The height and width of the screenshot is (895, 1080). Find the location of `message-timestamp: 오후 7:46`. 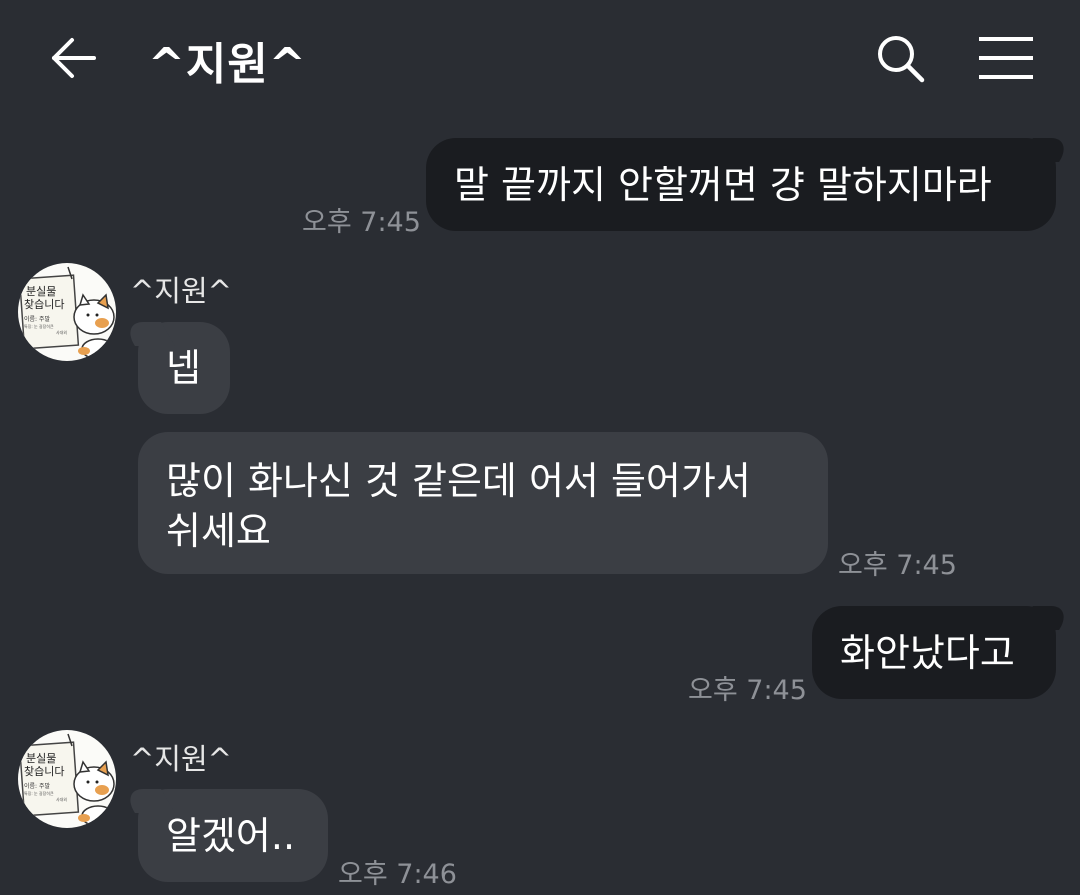

message-timestamp: 오후 7:46 is located at coordinates (397, 874).